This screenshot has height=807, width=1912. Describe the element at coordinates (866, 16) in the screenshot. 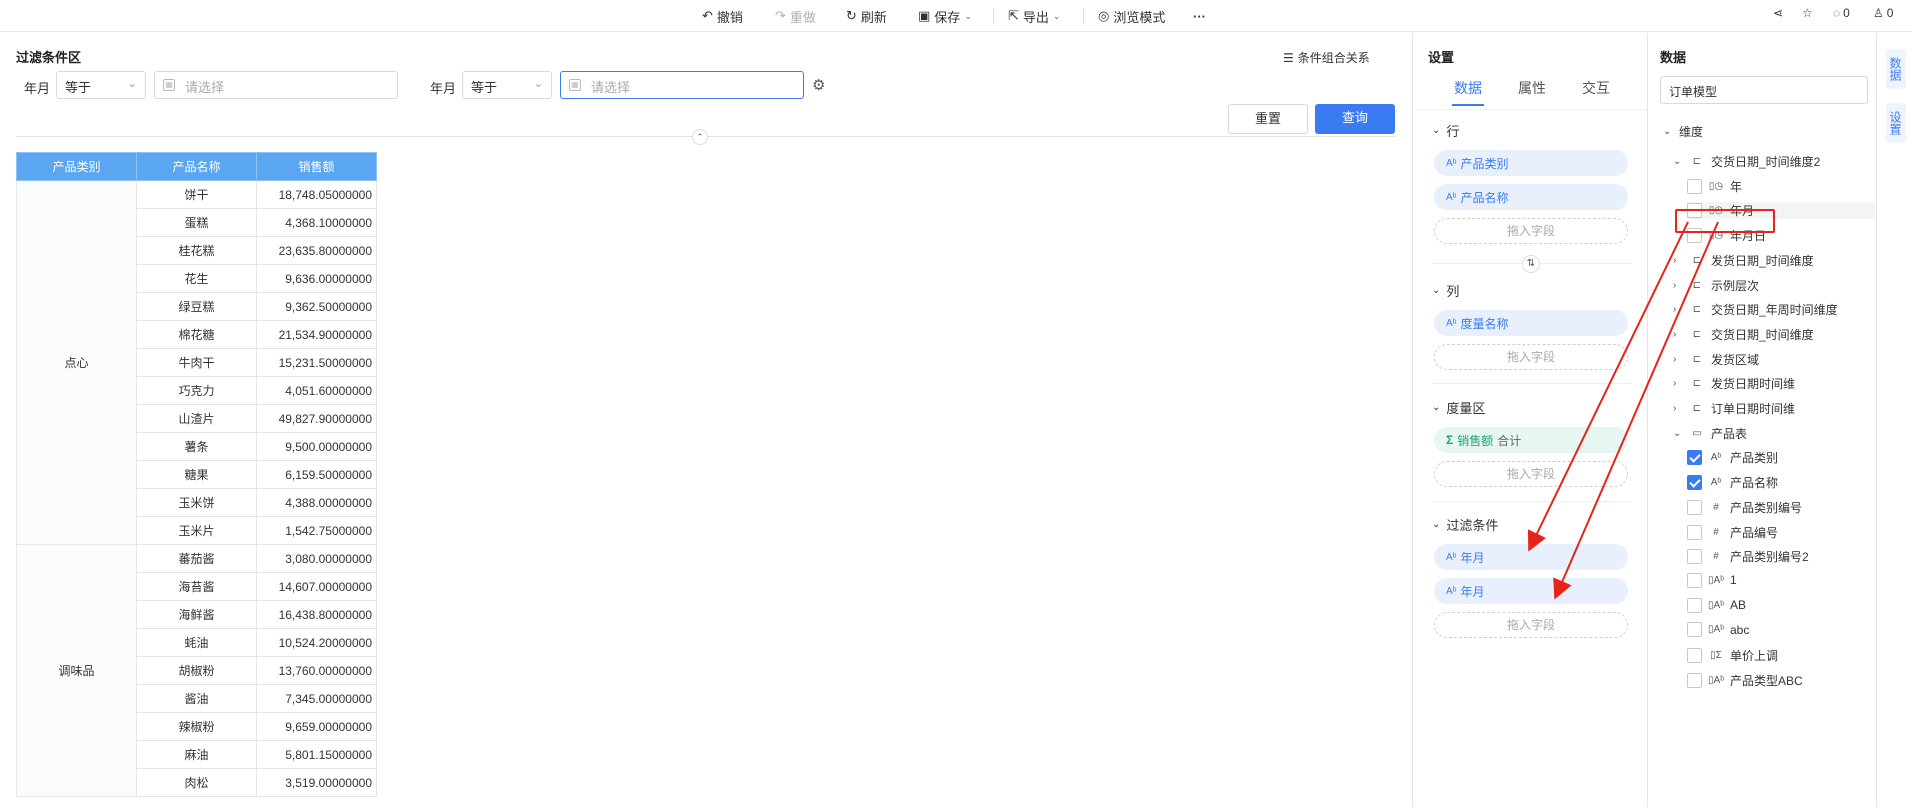

I see `refresh-button: ↻ 刷新` at that location.